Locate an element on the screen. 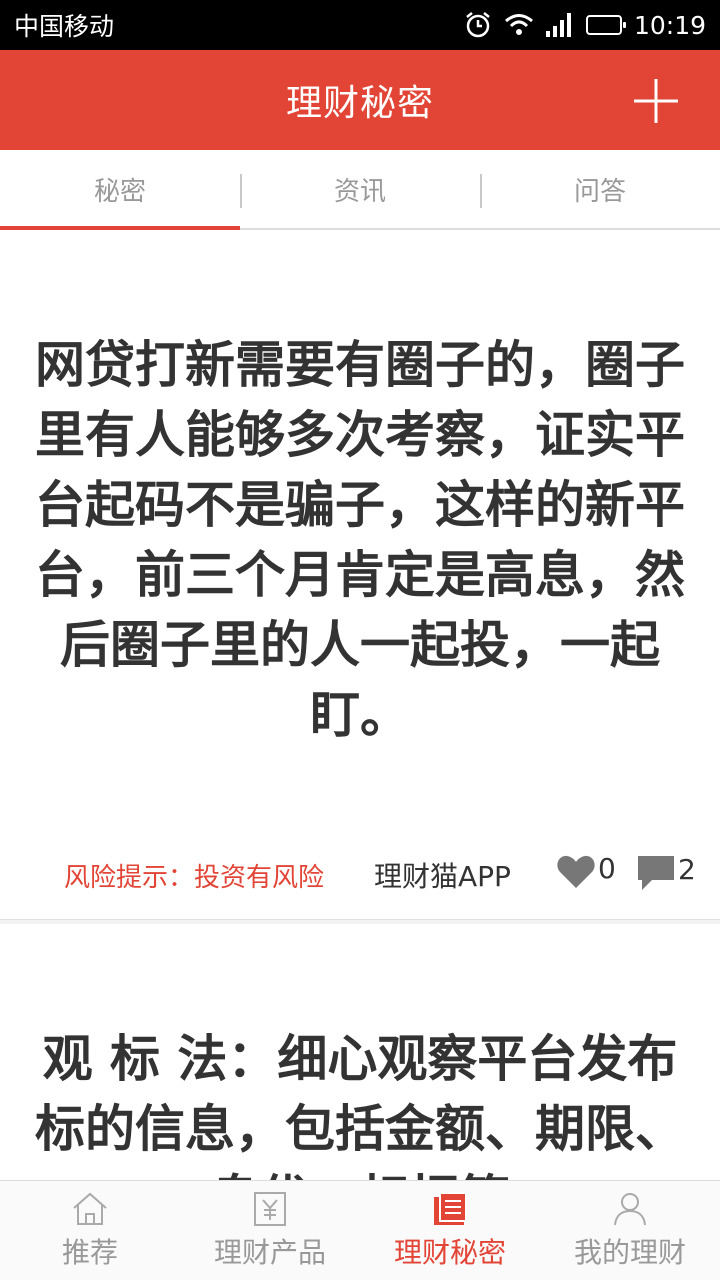 This screenshot has width=720, height=1280. comment-button: 2 is located at coordinates (666, 872).